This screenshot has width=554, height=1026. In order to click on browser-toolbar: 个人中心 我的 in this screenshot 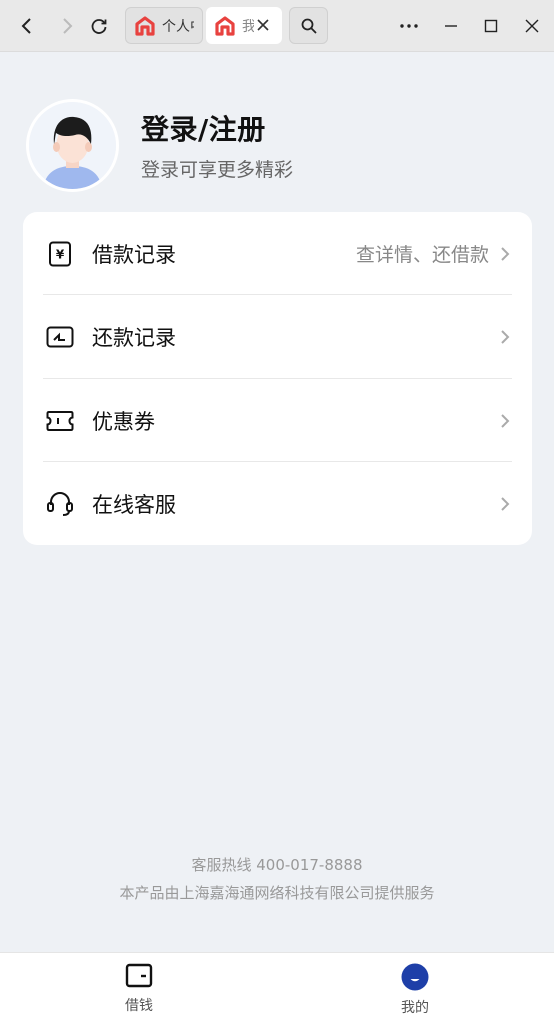, I will do `click(277, 26)`.